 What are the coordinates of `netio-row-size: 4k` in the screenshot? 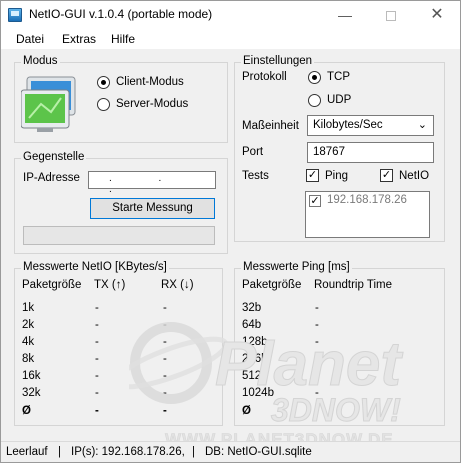 It's located at (28, 342).